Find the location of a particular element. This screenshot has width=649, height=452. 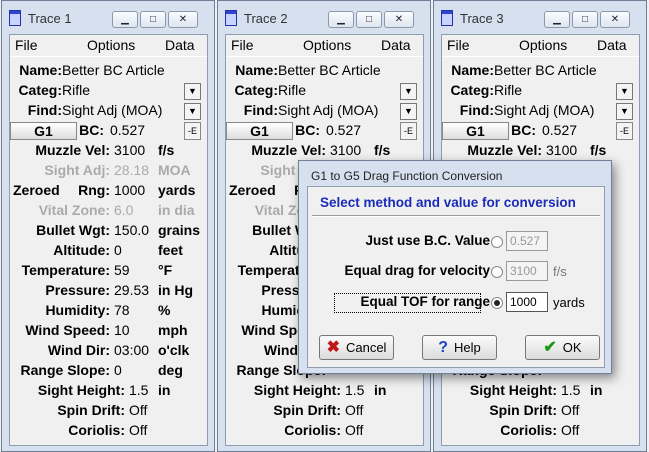

bullet-wgt-unit: grains is located at coordinates (179, 230).